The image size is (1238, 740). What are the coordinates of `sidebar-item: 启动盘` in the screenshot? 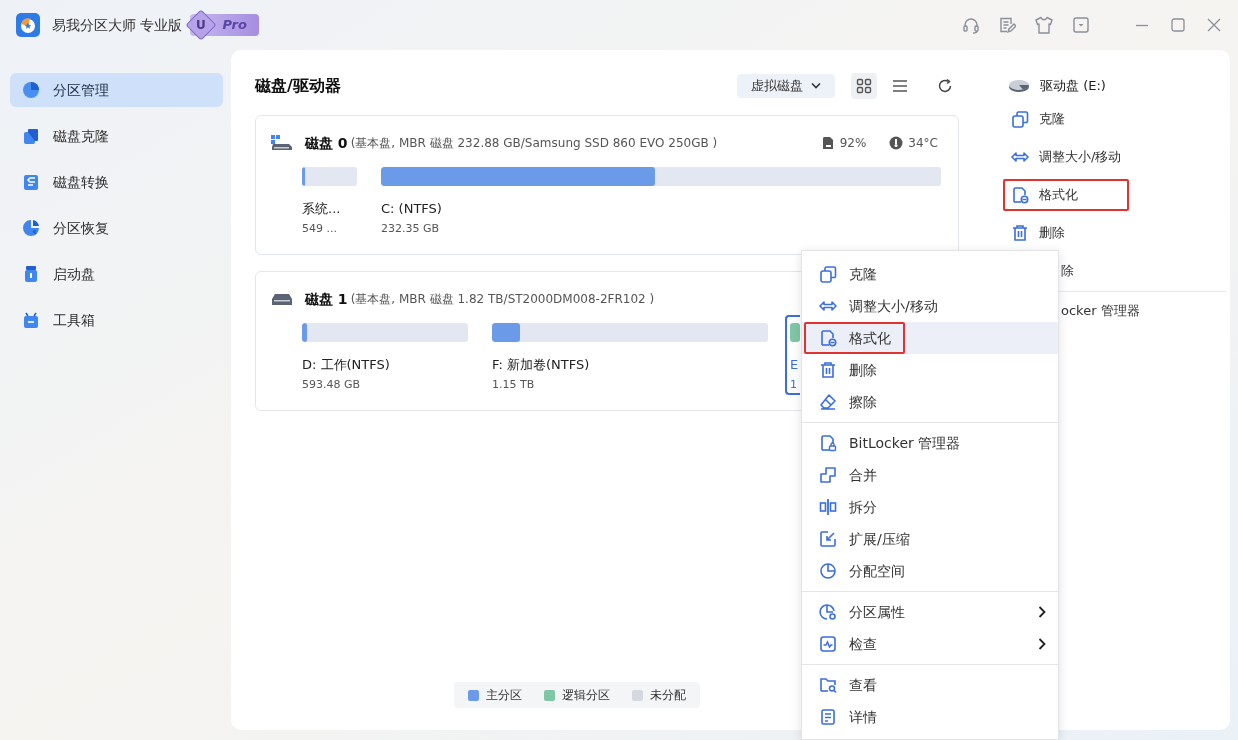 It's located at (116, 274).